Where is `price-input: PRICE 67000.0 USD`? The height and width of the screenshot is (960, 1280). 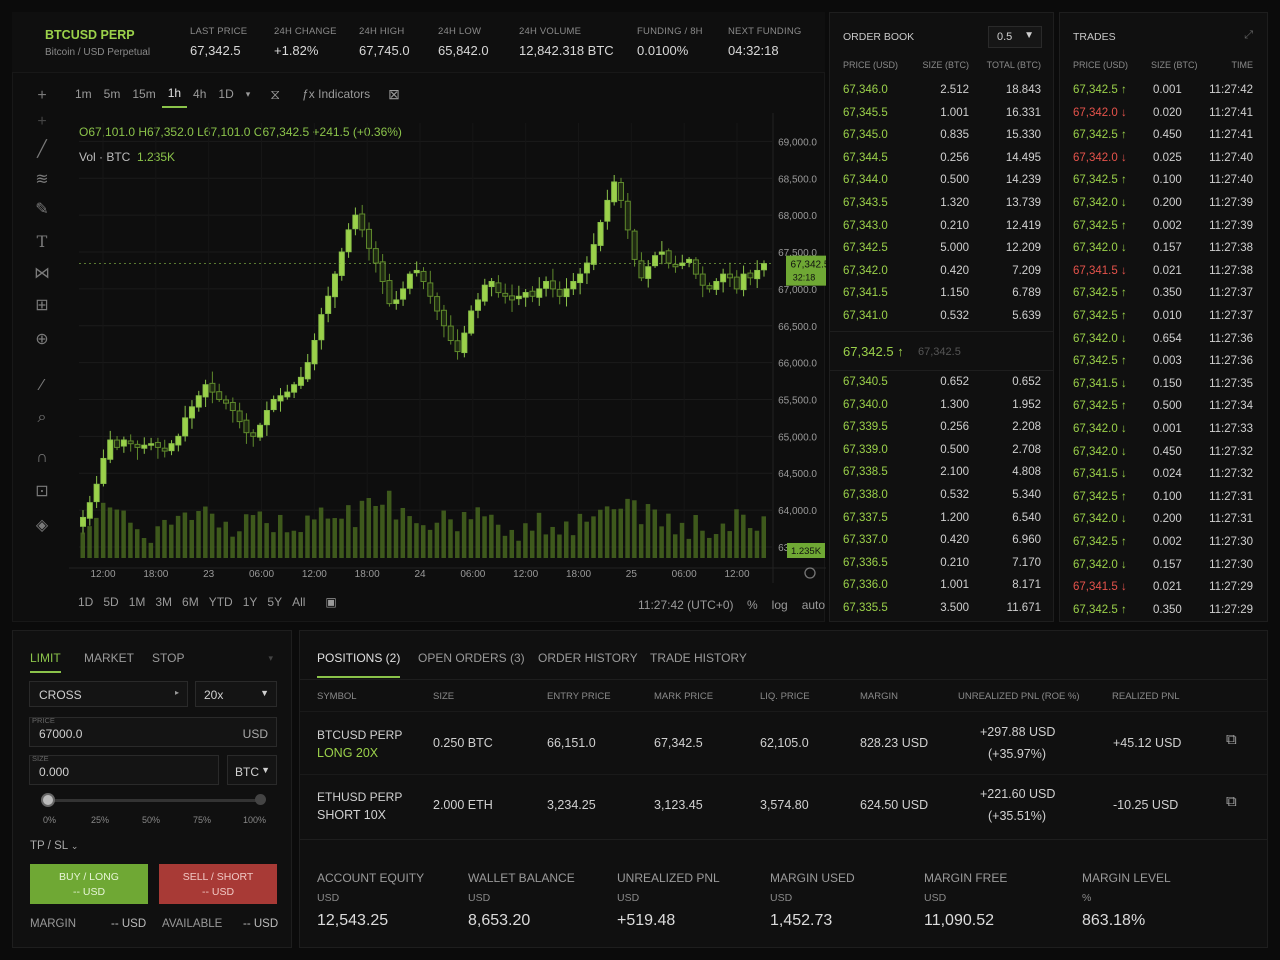 price-input: PRICE 67000.0 USD is located at coordinates (153, 731).